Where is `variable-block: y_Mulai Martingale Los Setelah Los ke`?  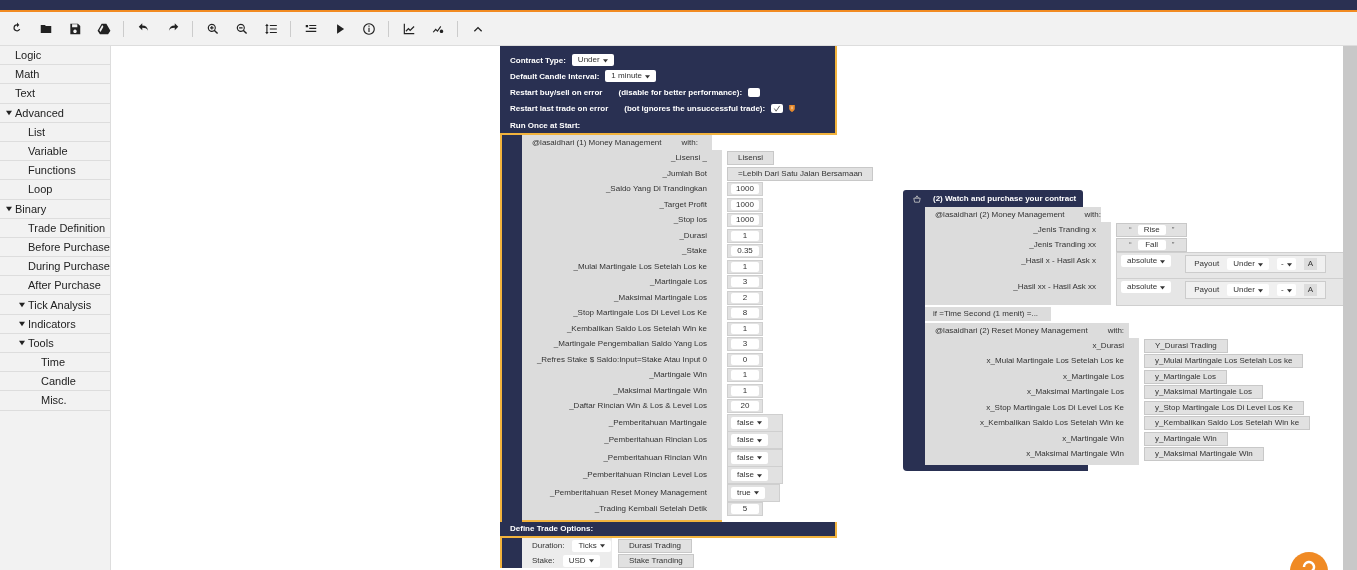
variable-block: y_Mulai Martingale Los Setelah Los ke is located at coordinates (1224, 361).